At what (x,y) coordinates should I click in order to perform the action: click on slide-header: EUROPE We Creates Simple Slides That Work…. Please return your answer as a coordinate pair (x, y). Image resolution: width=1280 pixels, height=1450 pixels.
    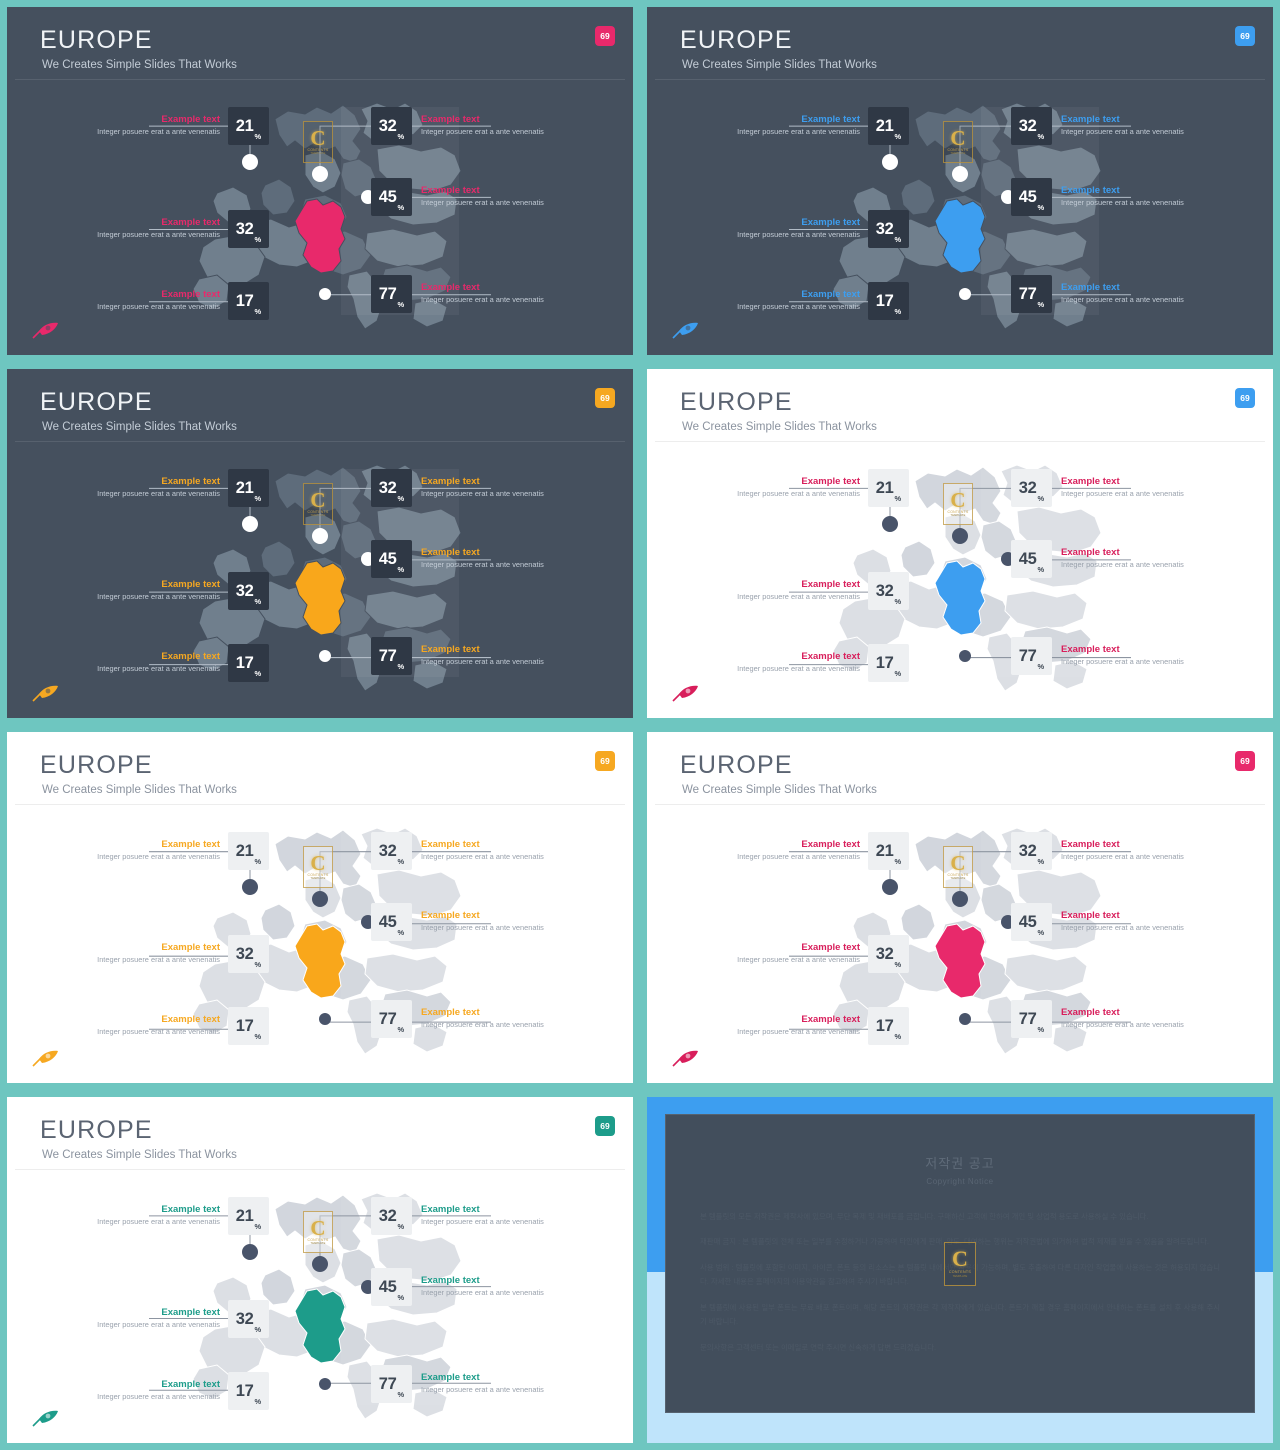
    Looking at the image, I should click on (320, 43).